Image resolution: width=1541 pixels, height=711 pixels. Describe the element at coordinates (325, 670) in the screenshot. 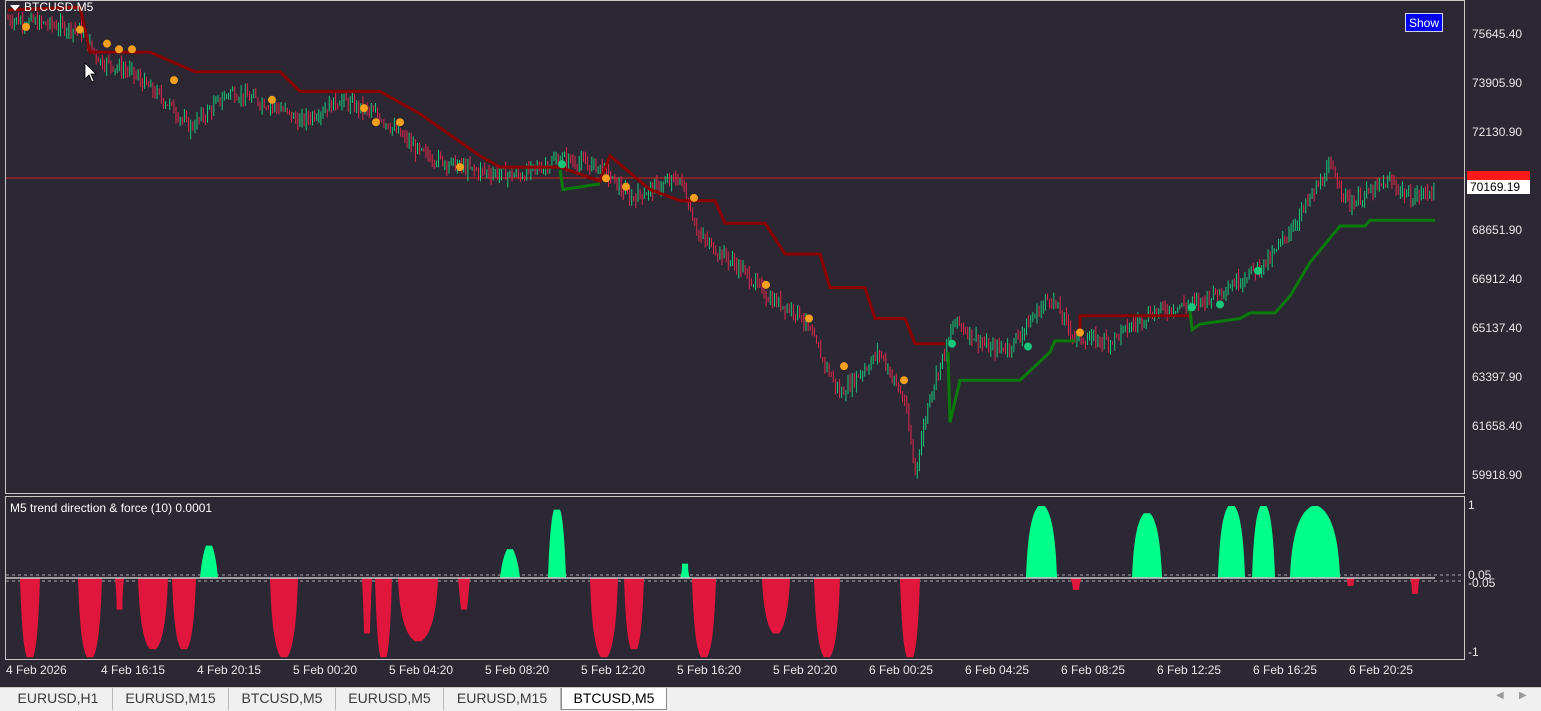

I see `time-axis-label: 5 Feb 00:20` at that location.